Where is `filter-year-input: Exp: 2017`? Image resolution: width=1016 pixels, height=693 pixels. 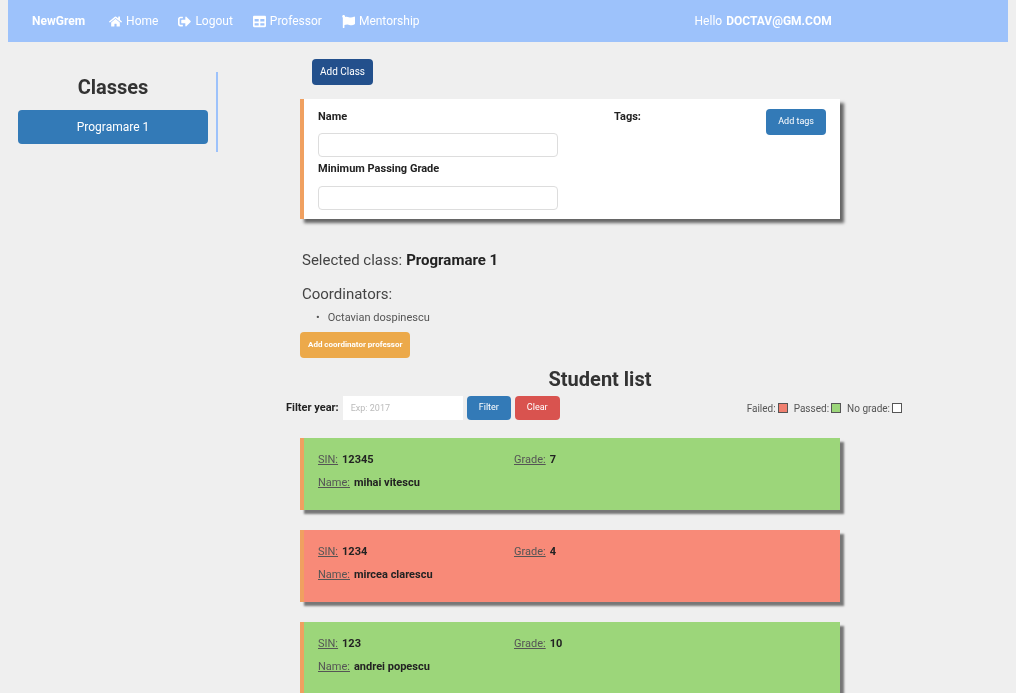 filter-year-input: Exp: 2017 is located at coordinates (402, 408).